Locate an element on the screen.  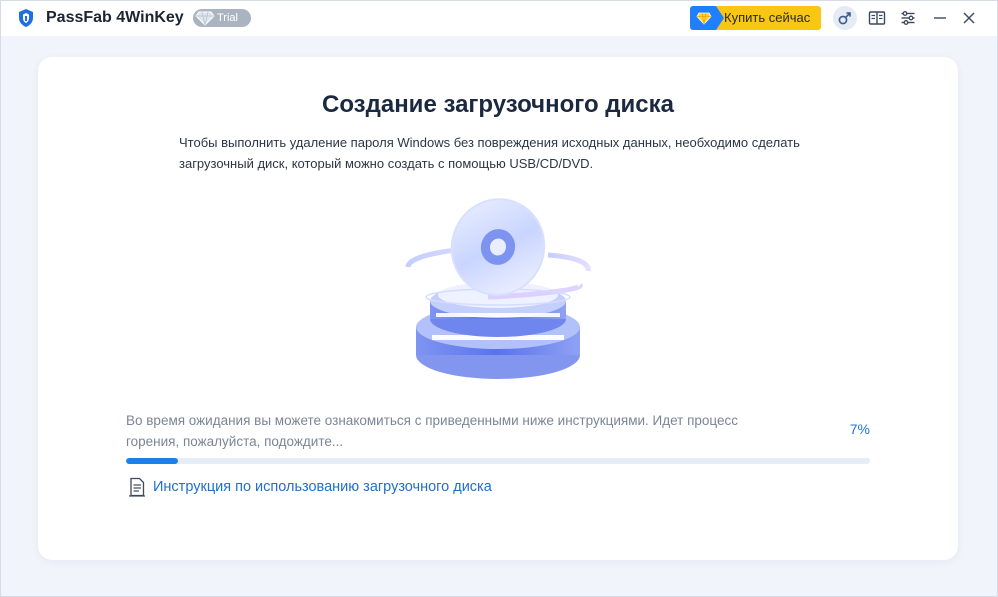
close-button is located at coordinates (969, 18).